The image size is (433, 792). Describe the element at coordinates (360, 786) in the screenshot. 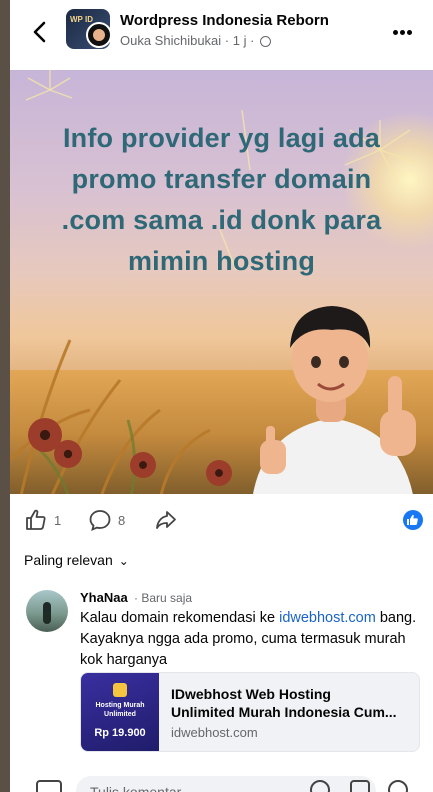

I see `gif-icon` at that location.